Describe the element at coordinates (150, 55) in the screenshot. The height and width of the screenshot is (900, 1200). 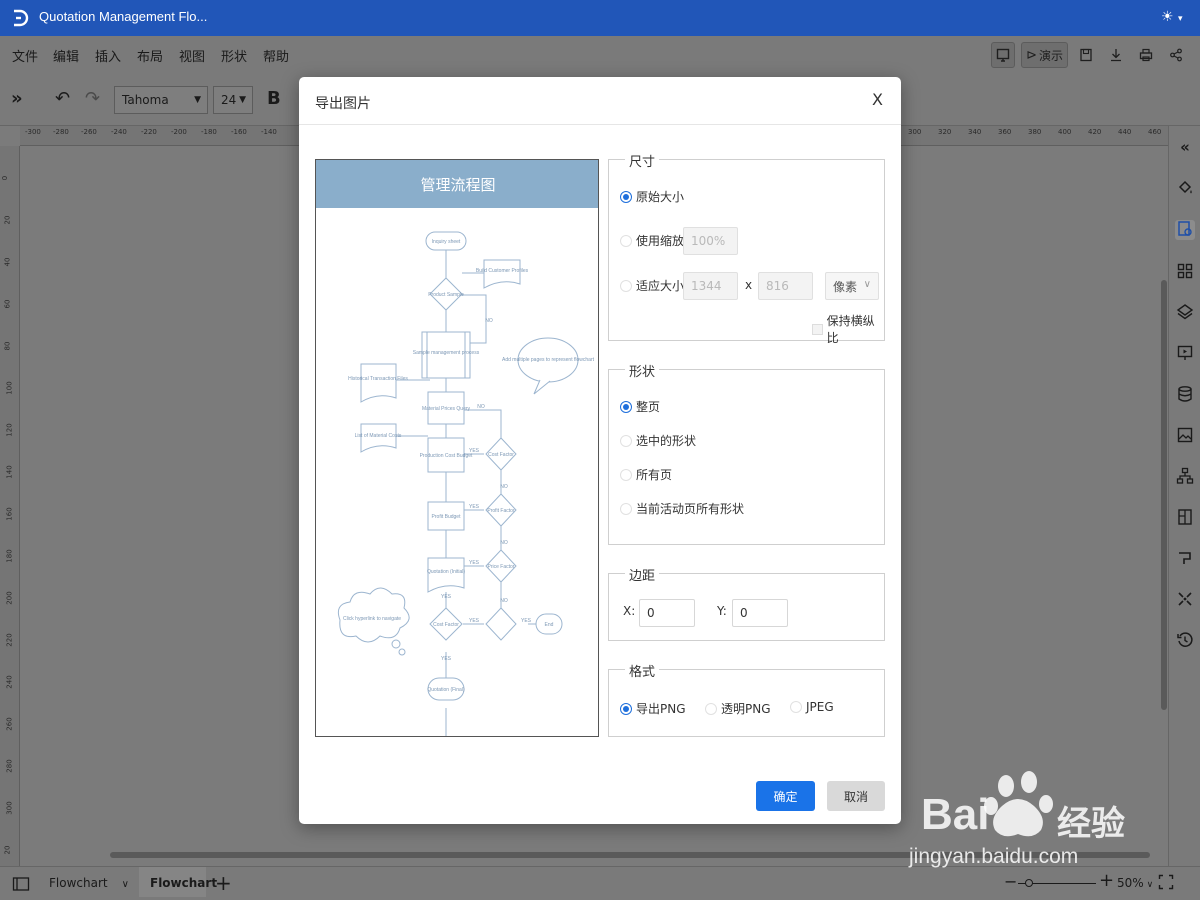
I see `menu-layout: 布局` at that location.